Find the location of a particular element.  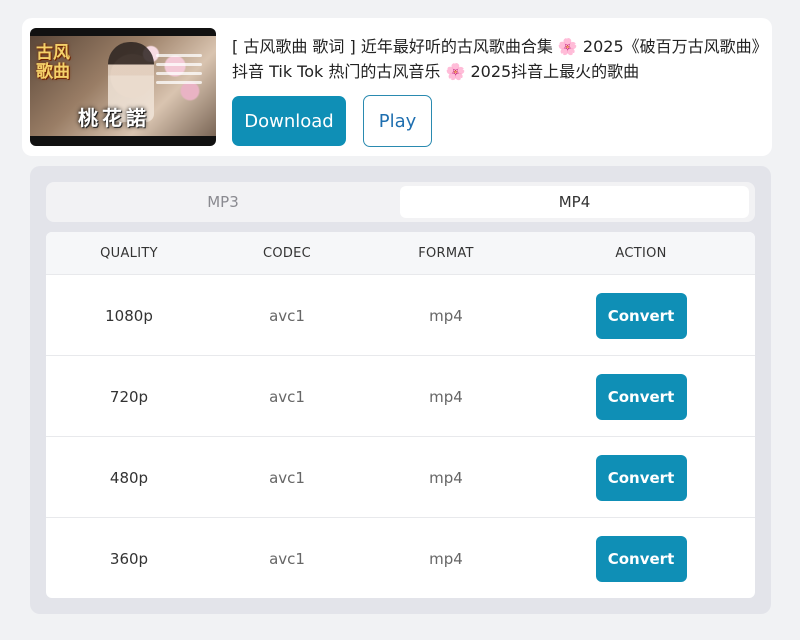

quality-cell: 1080p is located at coordinates (129, 315).